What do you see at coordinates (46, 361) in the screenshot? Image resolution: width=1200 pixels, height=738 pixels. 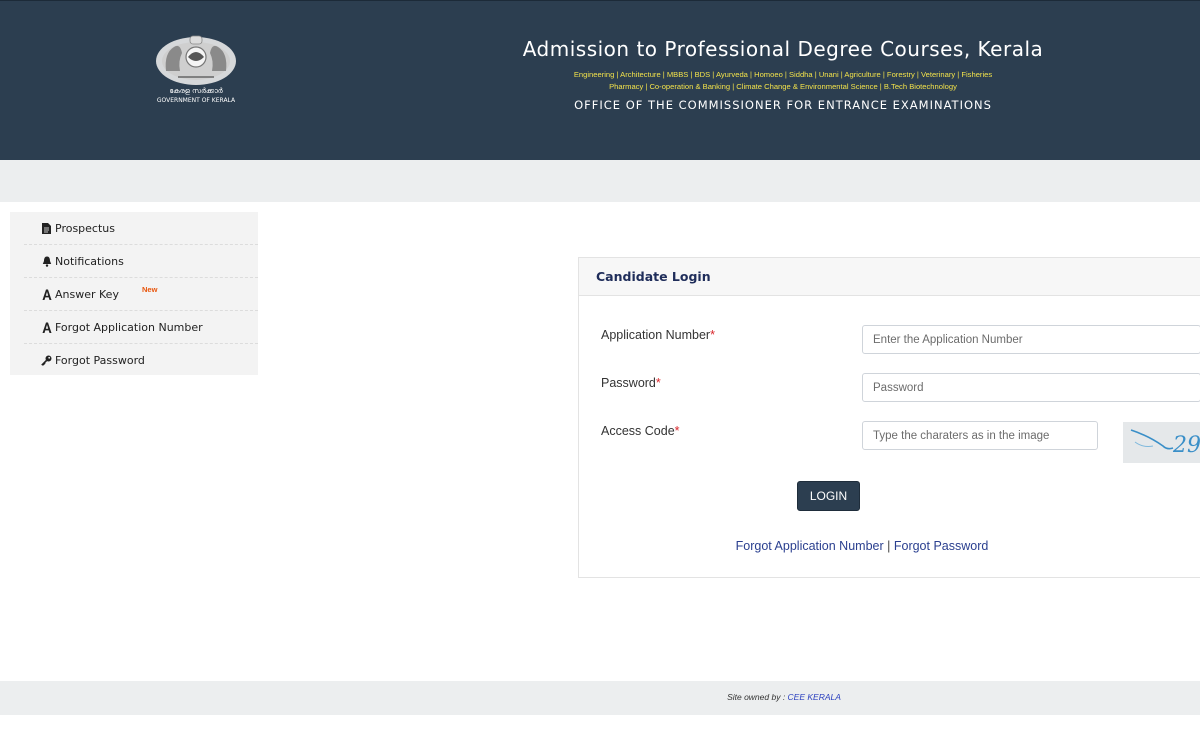 I see `key-icon` at bounding box center [46, 361].